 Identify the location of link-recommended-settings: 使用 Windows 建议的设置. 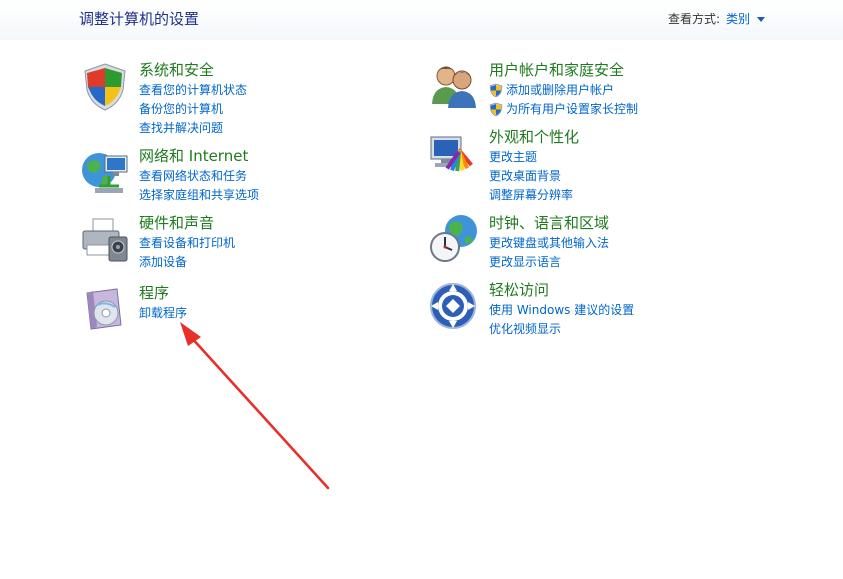
(561, 310).